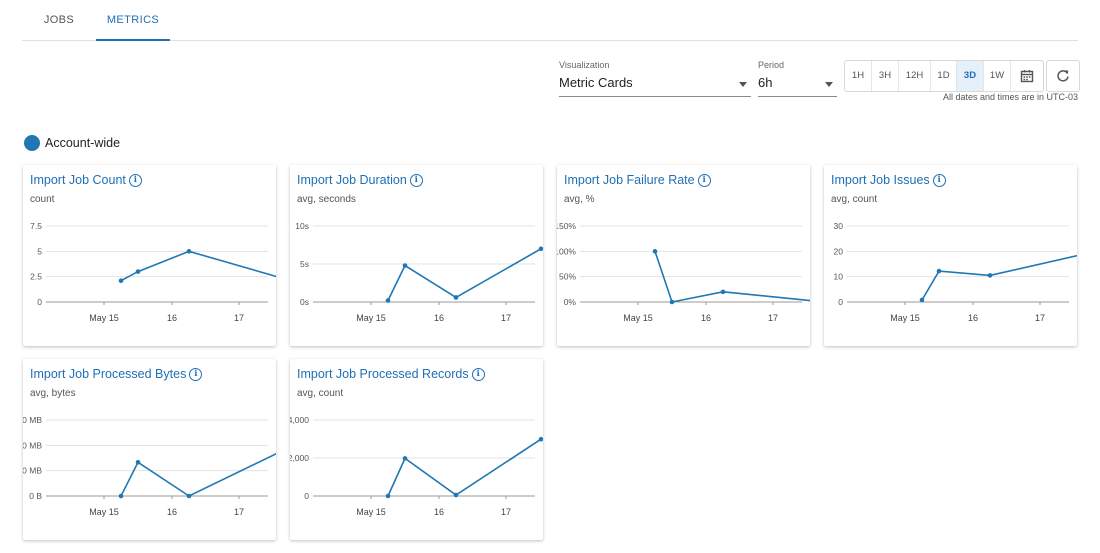 This screenshot has width=1100, height=553. Describe the element at coordinates (59, 19) in the screenshot. I see `tab-jobs: JOBS` at that location.